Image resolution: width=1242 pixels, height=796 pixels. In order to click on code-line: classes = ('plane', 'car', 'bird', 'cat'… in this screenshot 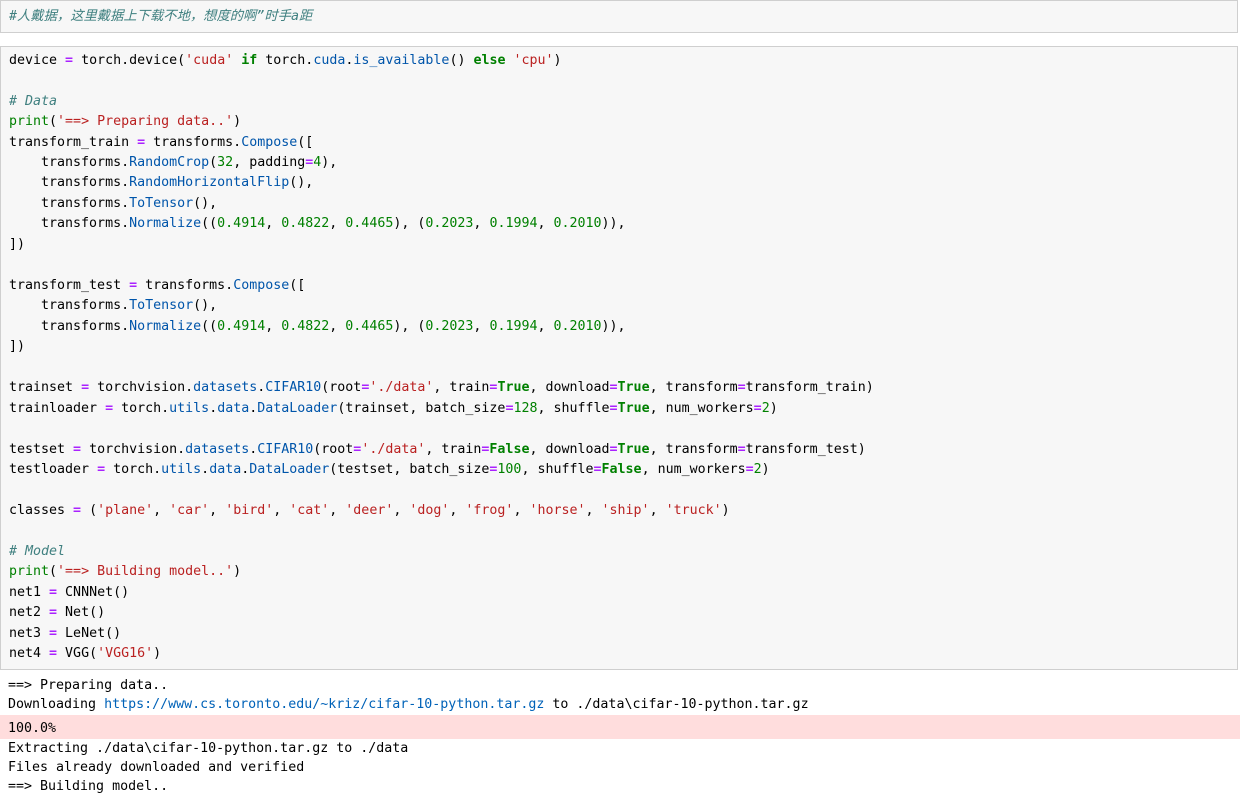, I will do `click(369, 510)`.